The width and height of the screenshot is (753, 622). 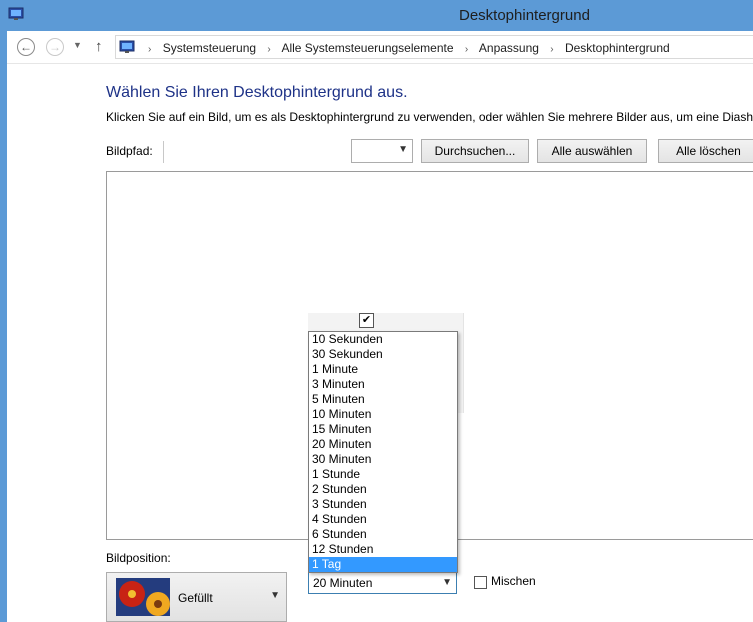 What do you see at coordinates (617, 48) in the screenshot?
I see `breadcrumb-item: Desktophintergrund` at bounding box center [617, 48].